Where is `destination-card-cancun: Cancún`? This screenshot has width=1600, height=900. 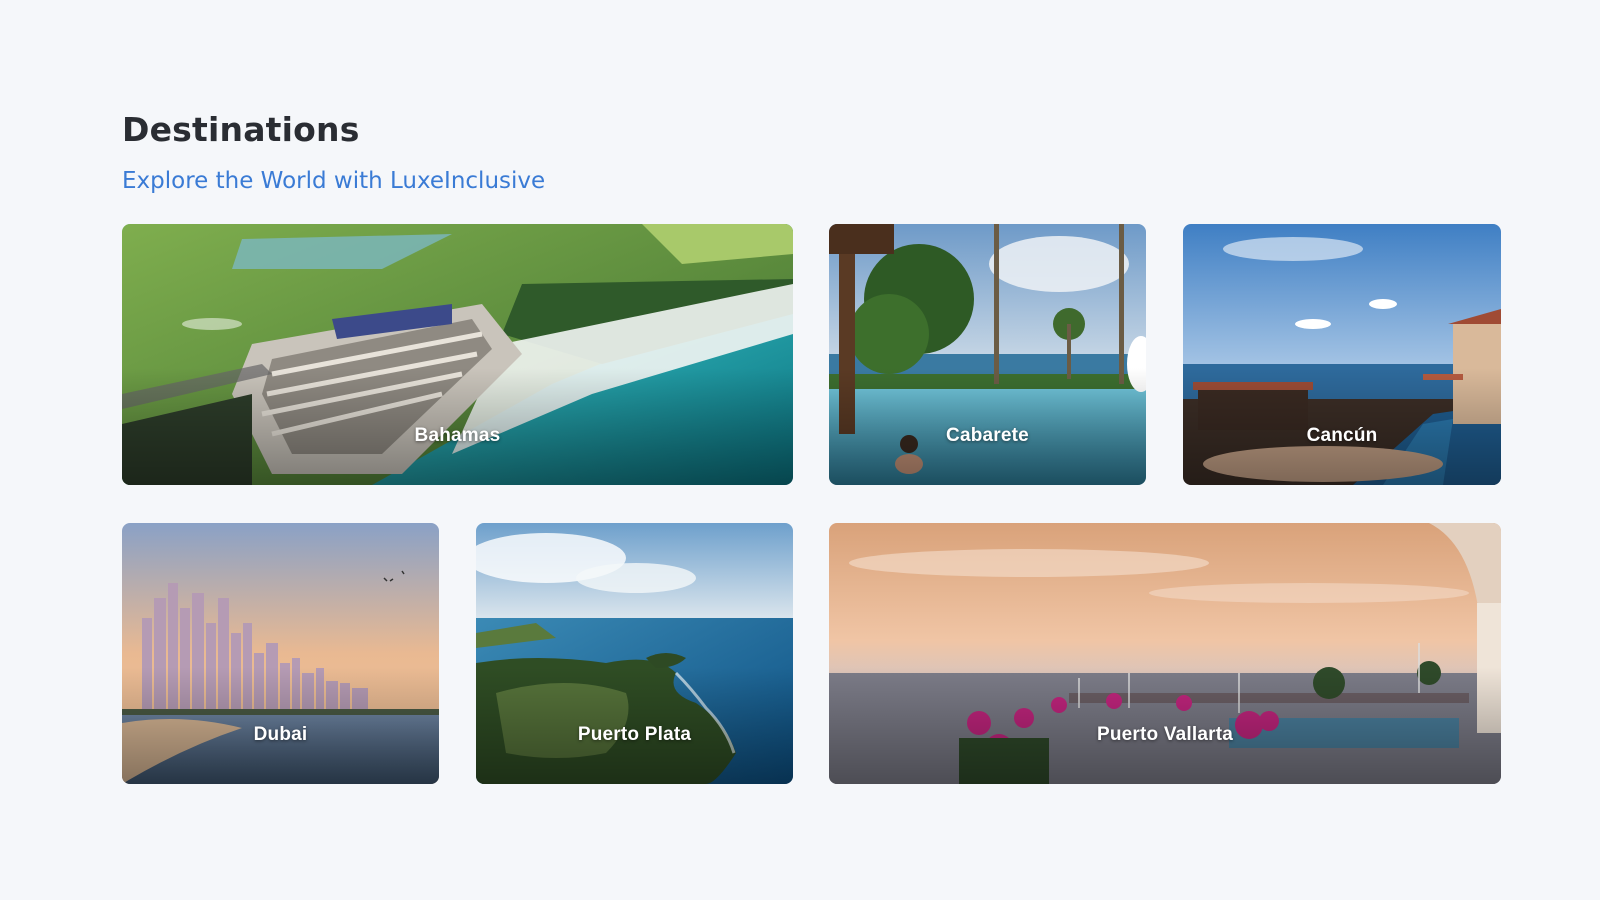
destination-card-cancun: Cancún is located at coordinates (1342, 354).